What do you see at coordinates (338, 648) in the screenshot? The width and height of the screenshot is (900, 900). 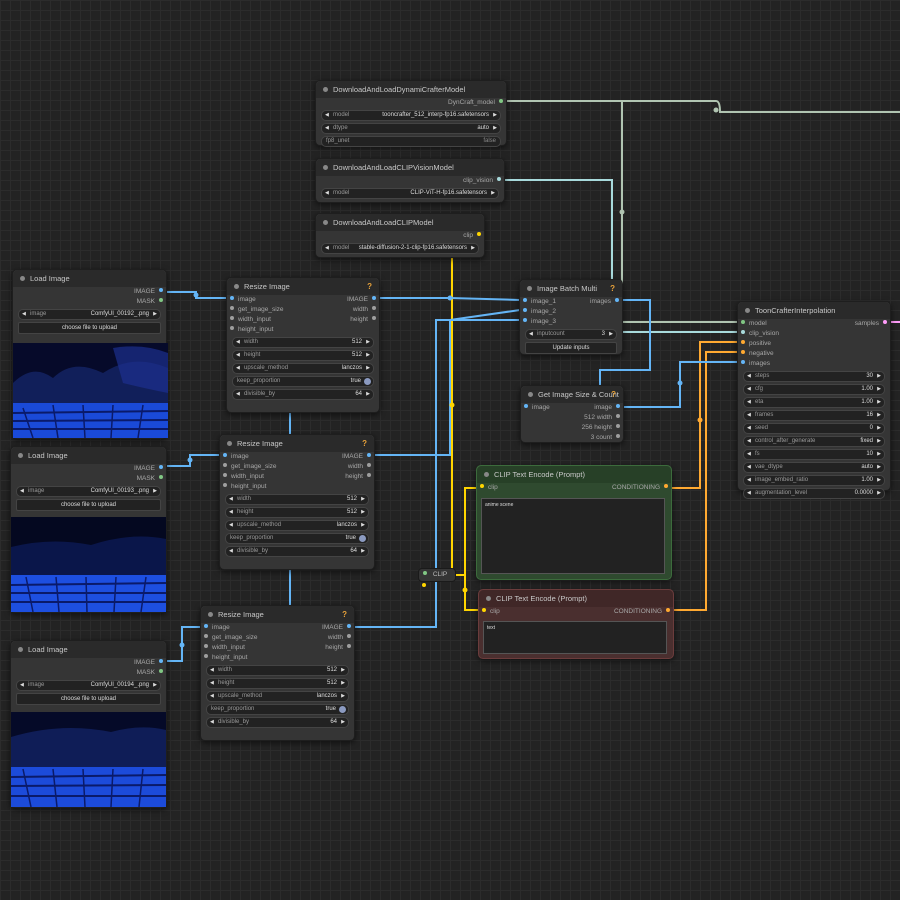 I see `output-slot-height: height` at bounding box center [338, 648].